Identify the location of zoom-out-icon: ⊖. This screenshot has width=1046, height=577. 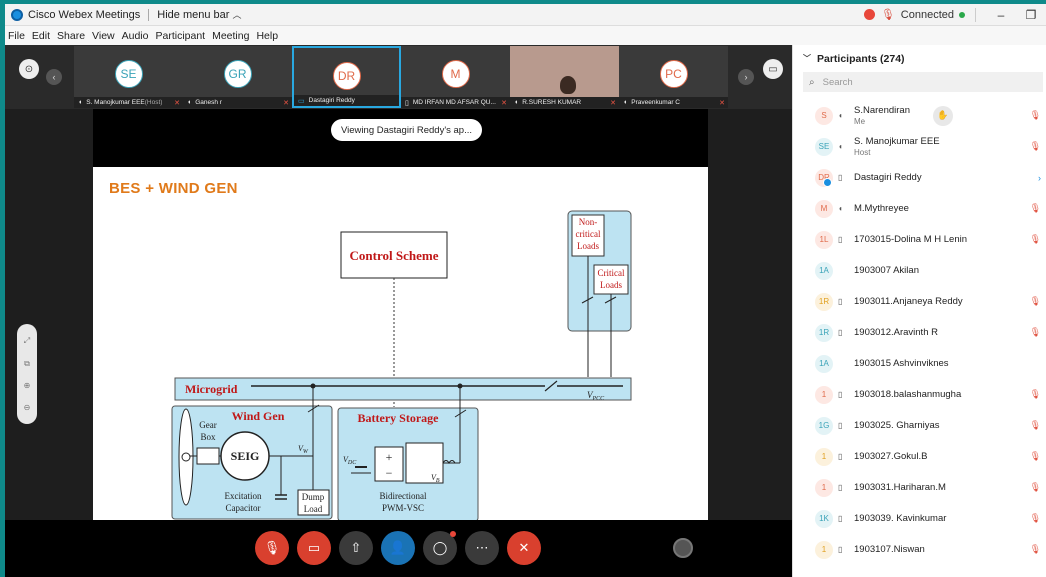
(27, 407).